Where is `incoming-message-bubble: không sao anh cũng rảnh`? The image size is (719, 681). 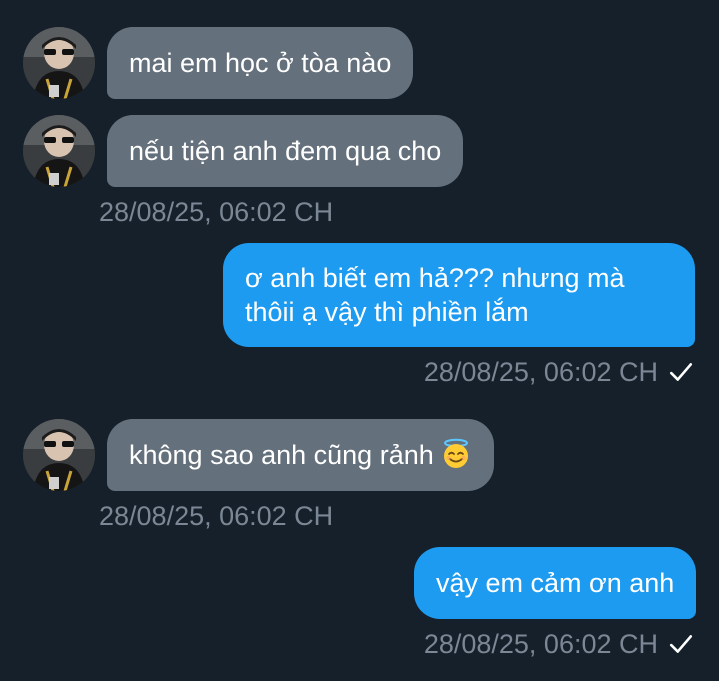
incoming-message-bubble: không sao anh cũng rảnh is located at coordinates (300, 455).